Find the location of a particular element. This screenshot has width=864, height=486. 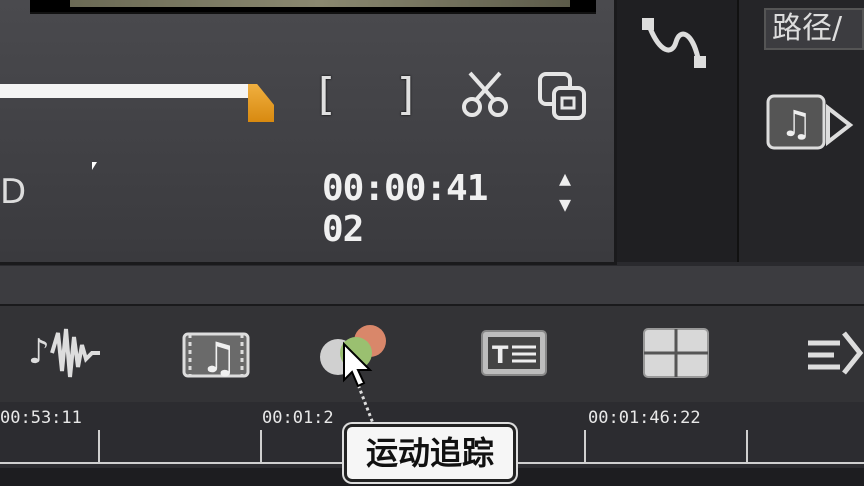

scissors-icon is located at coordinates (485, 94).